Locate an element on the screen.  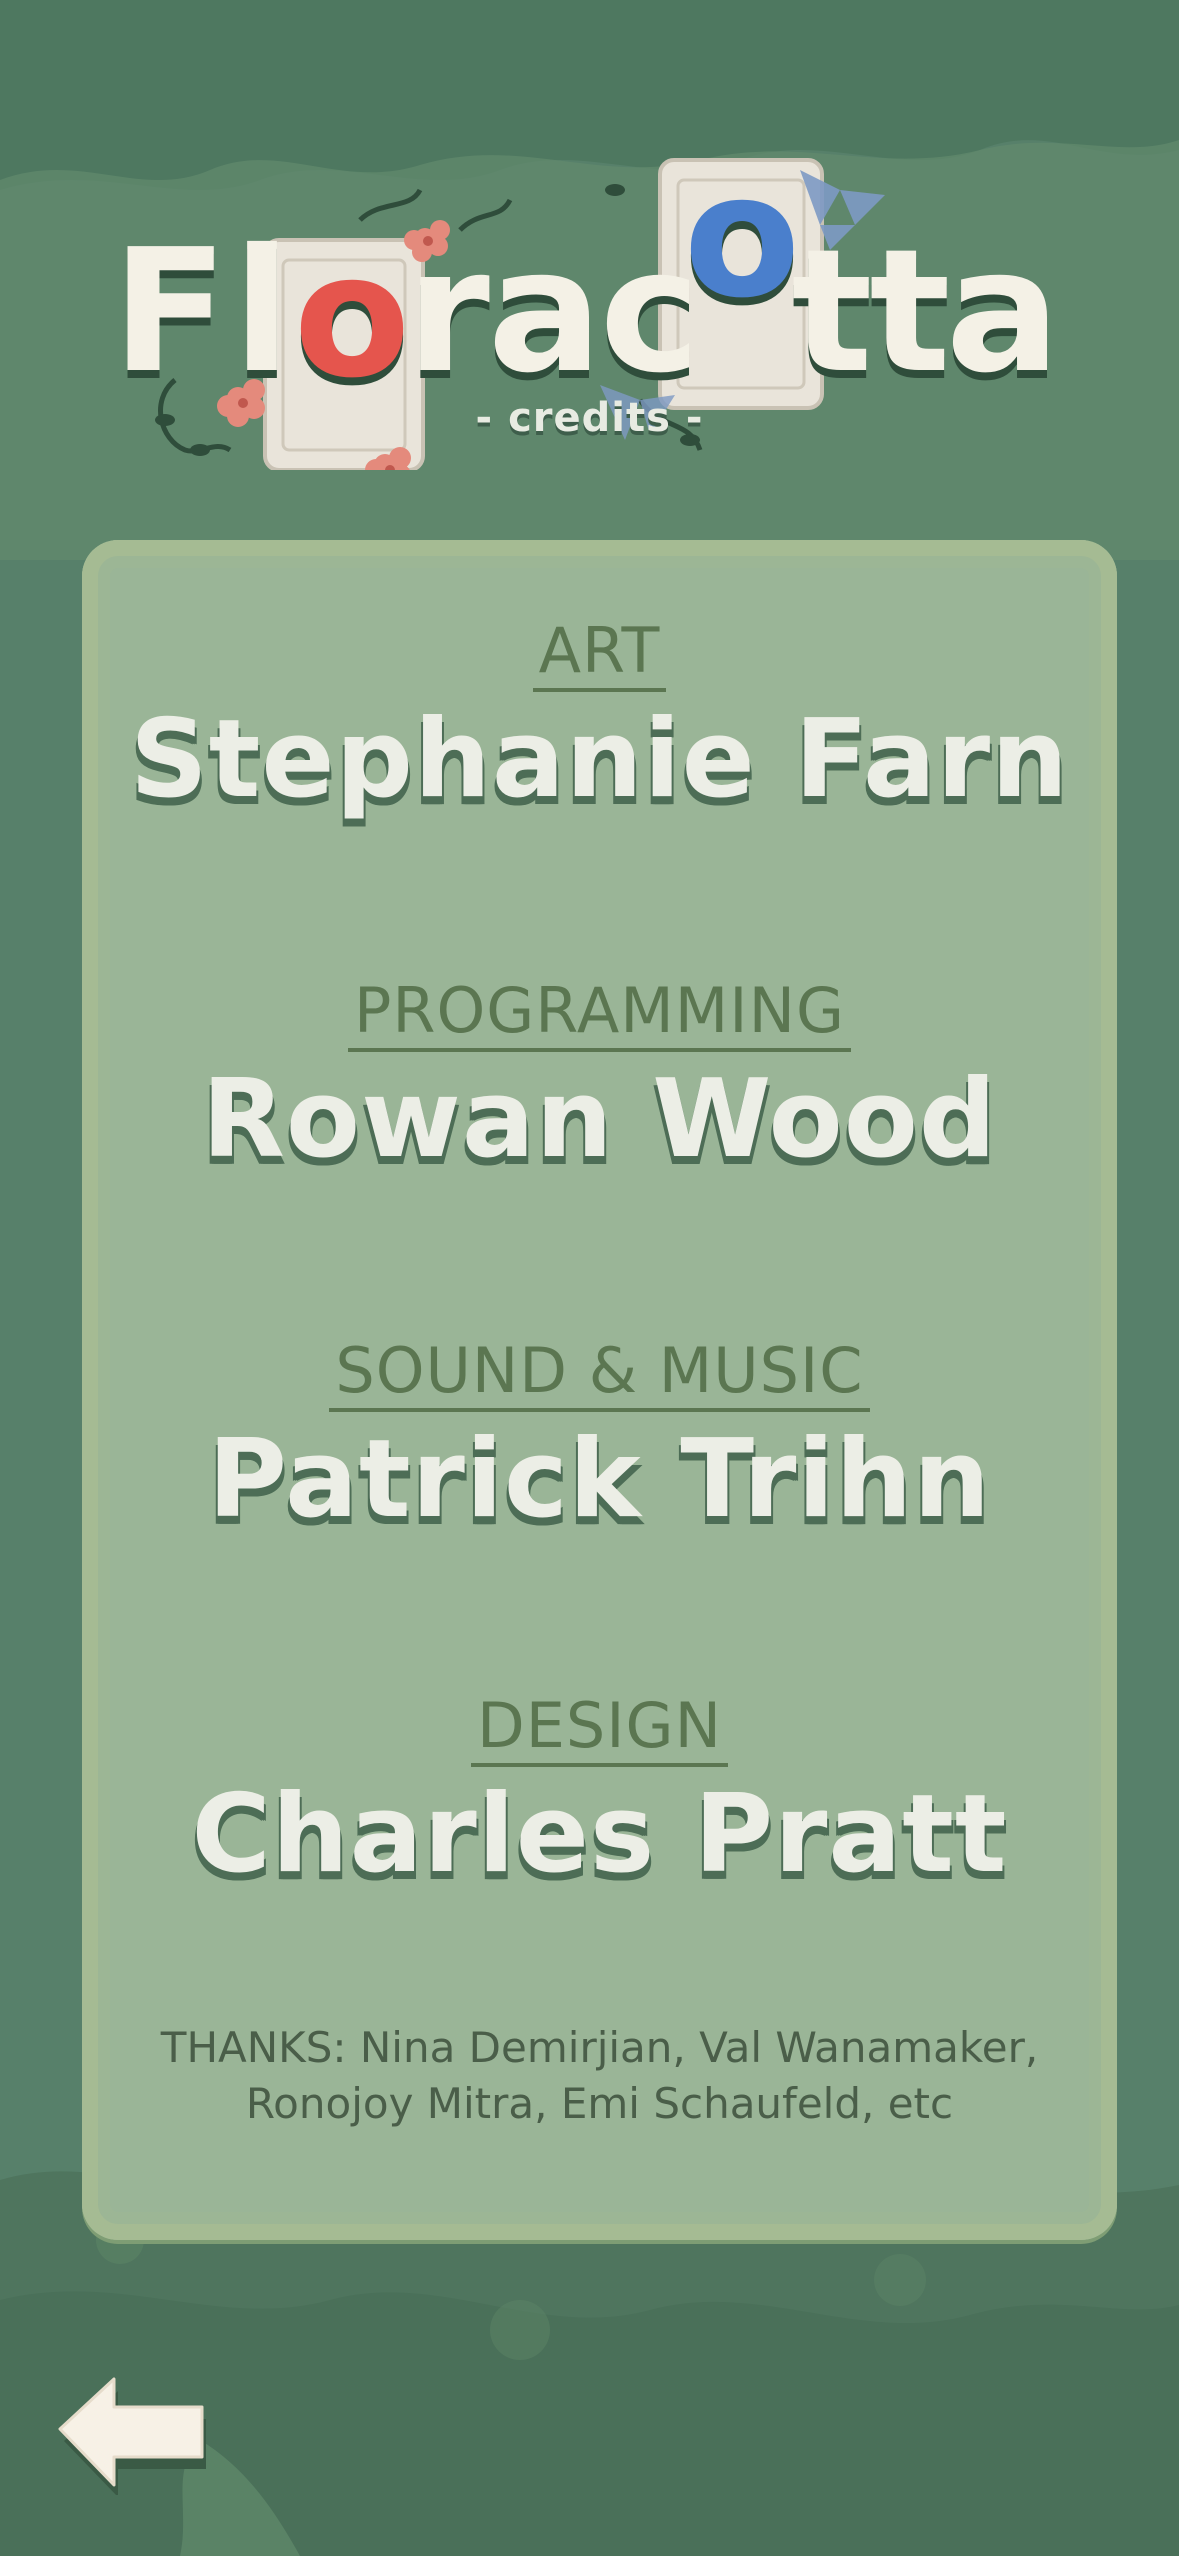
credit-art: ART Stephanie Farn is located at coordinates (599, 717).